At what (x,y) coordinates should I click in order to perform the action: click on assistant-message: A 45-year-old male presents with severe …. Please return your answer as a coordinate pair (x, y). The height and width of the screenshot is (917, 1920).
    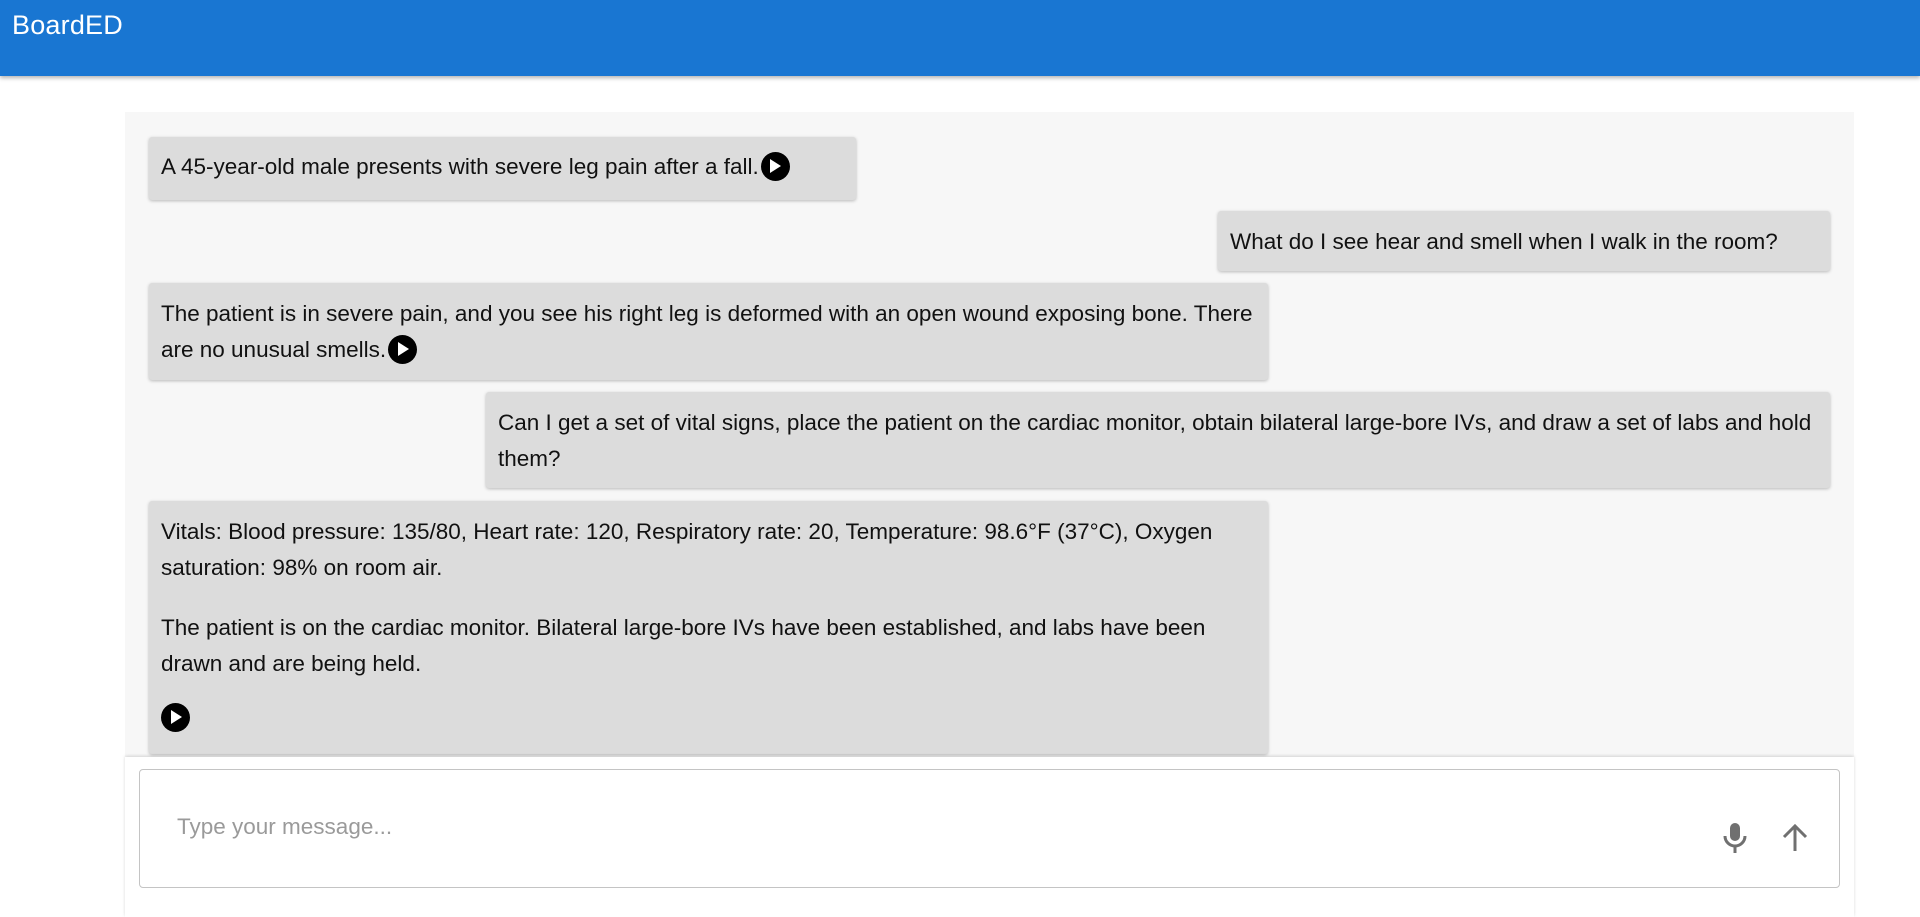
    Looking at the image, I should click on (502, 168).